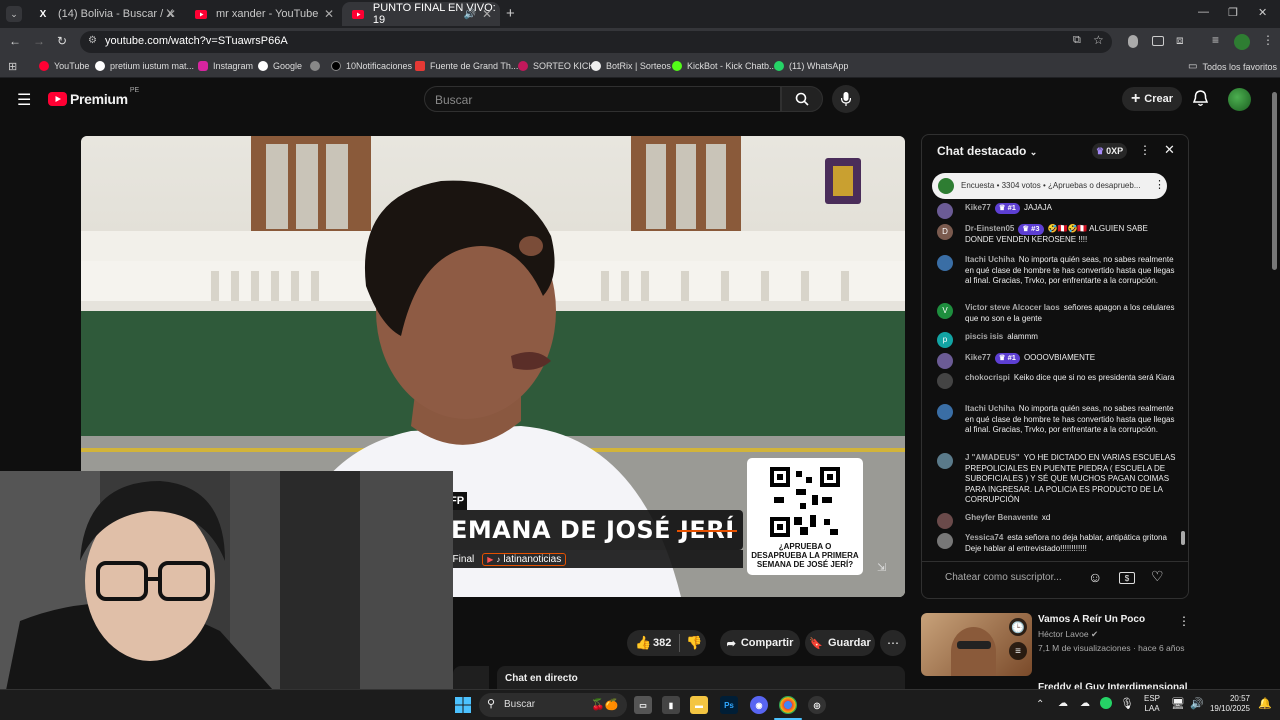 Image resolution: width=1280 pixels, height=720 pixels. What do you see at coordinates (1233, 12) in the screenshot?
I see `restore-icon: ❐` at bounding box center [1233, 12].